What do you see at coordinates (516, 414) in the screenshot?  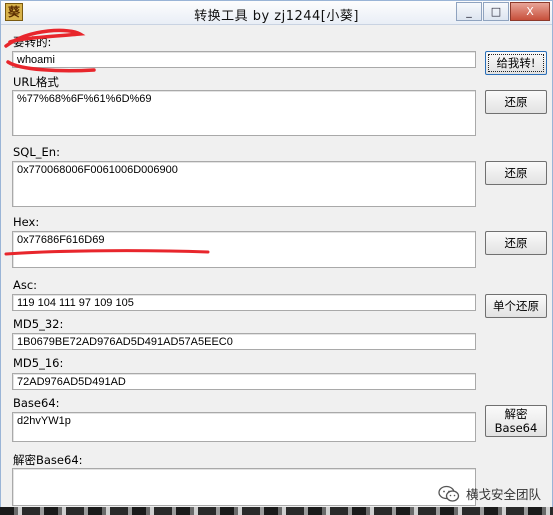 I see `decode-base64-button-line1: 解密` at bounding box center [516, 414].